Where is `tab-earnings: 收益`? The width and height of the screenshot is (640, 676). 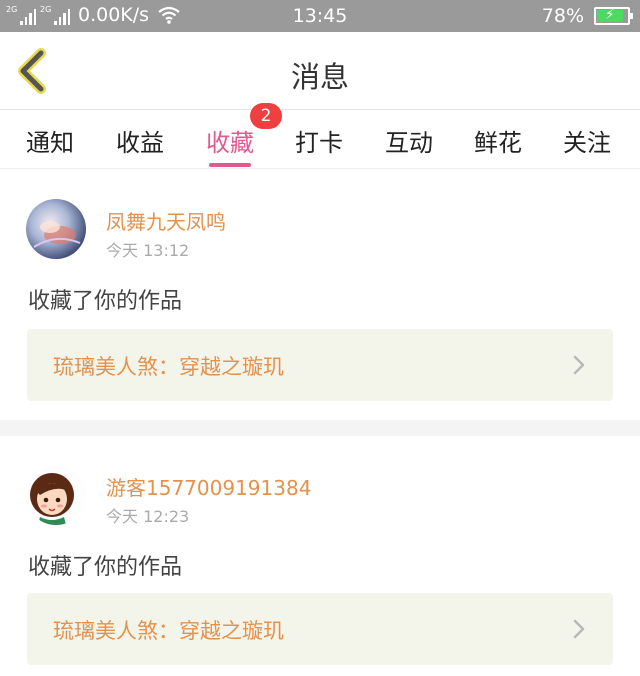 tab-earnings: 收益 is located at coordinates (140, 140).